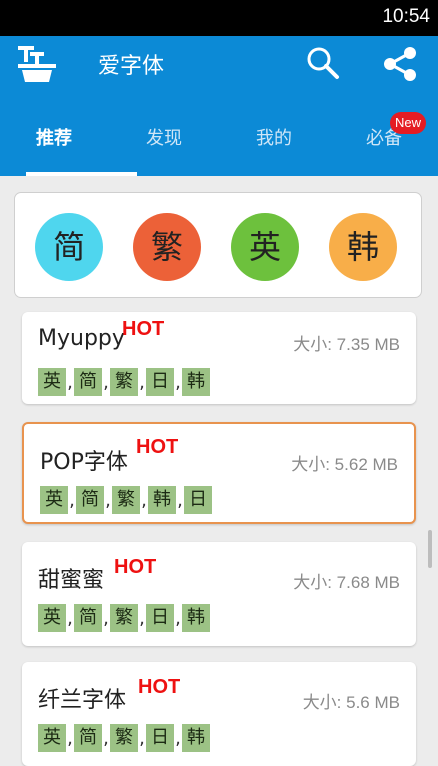 The width and height of the screenshot is (438, 766). What do you see at coordinates (82, 700) in the screenshot?
I see `font-name: 纤兰字体` at bounding box center [82, 700].